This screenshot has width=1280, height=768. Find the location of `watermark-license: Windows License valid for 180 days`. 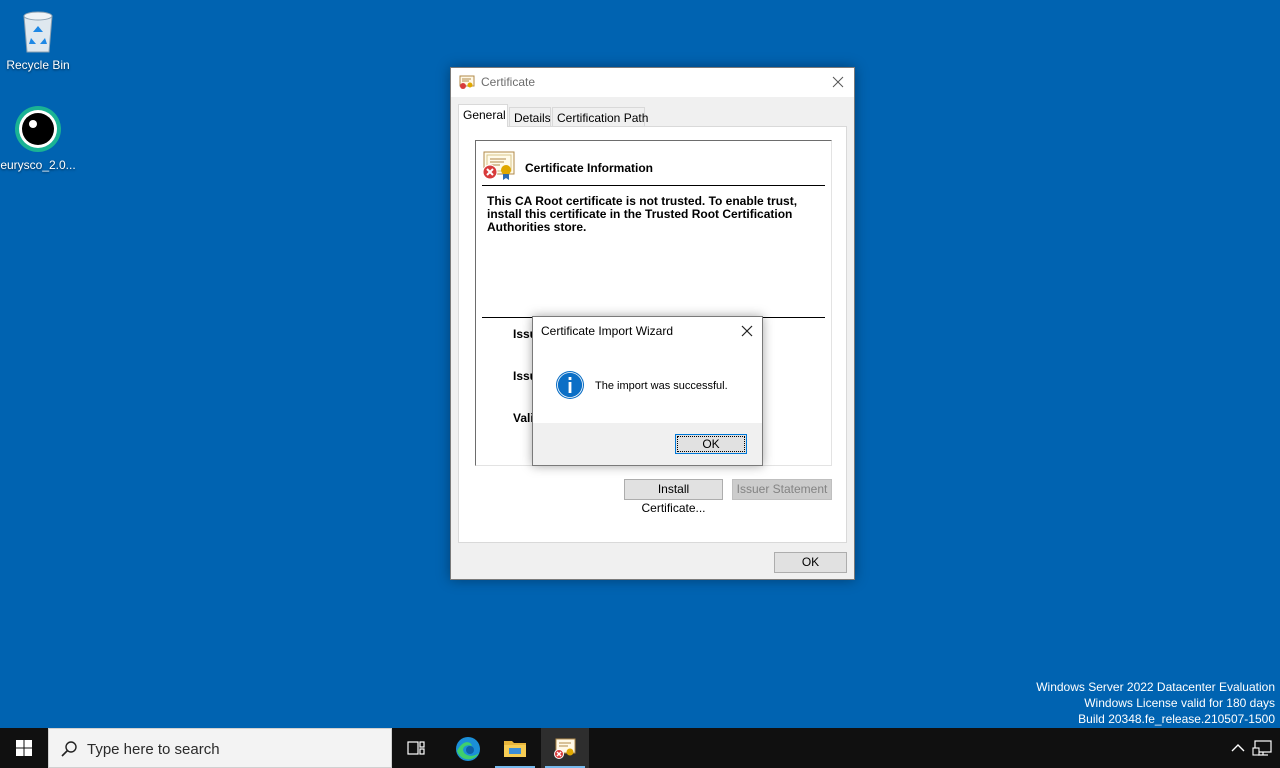

watermark-license: Windows License valid for 180 days is located at coordinates (1179, 703).